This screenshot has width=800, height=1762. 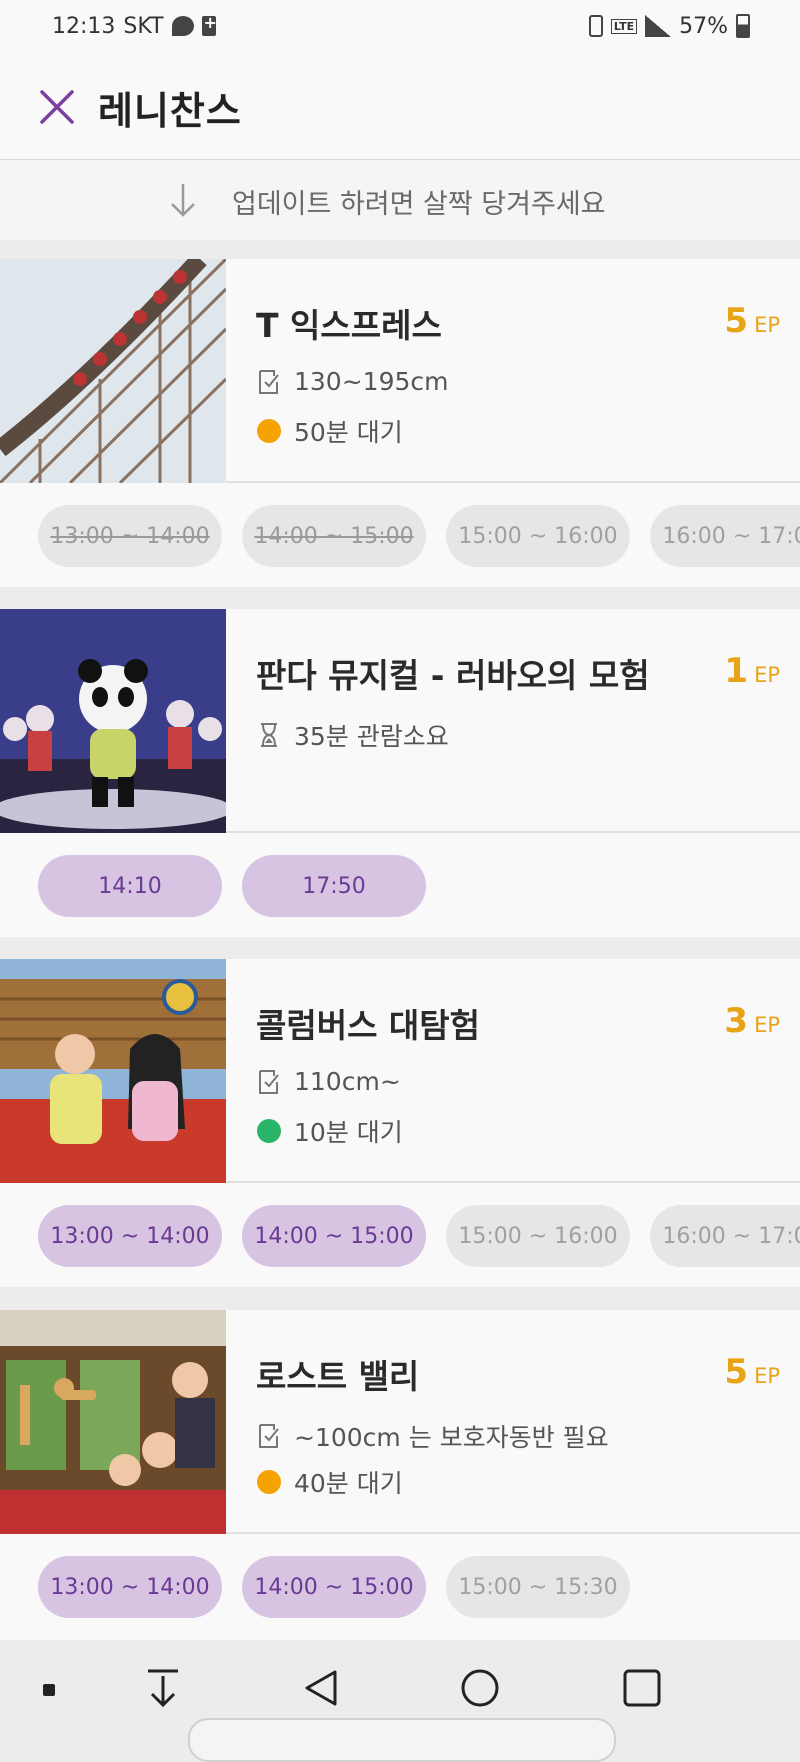 I want to click on attraction-name: 콜럼버스 대탐험, so click(x=368, y=1025).